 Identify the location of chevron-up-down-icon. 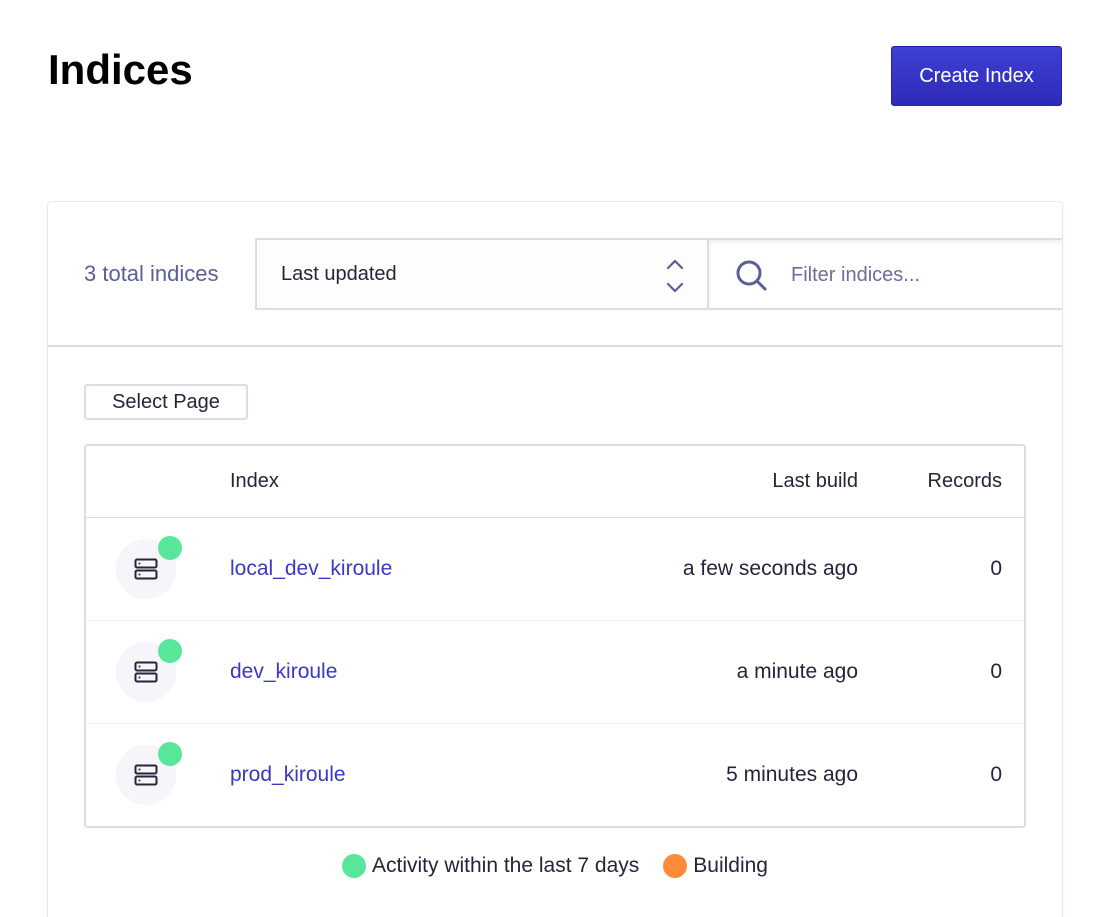
(675, 276).